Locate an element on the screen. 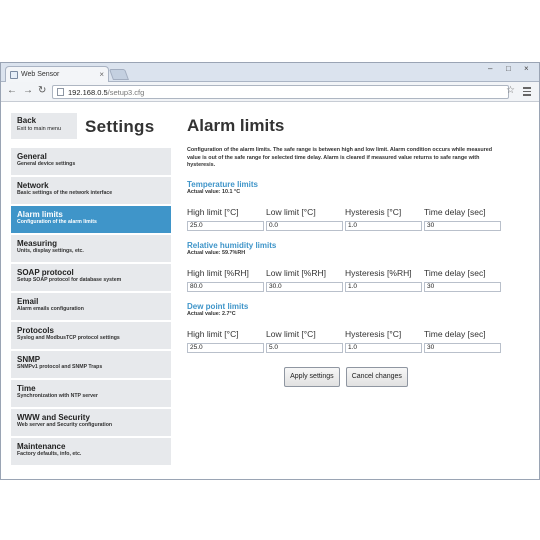 The height and width of the screenshot is (540, 540). sidebar-item-maintenance: Maintenance Factory defaults, info, etc. is located at coordinates (91, 451).